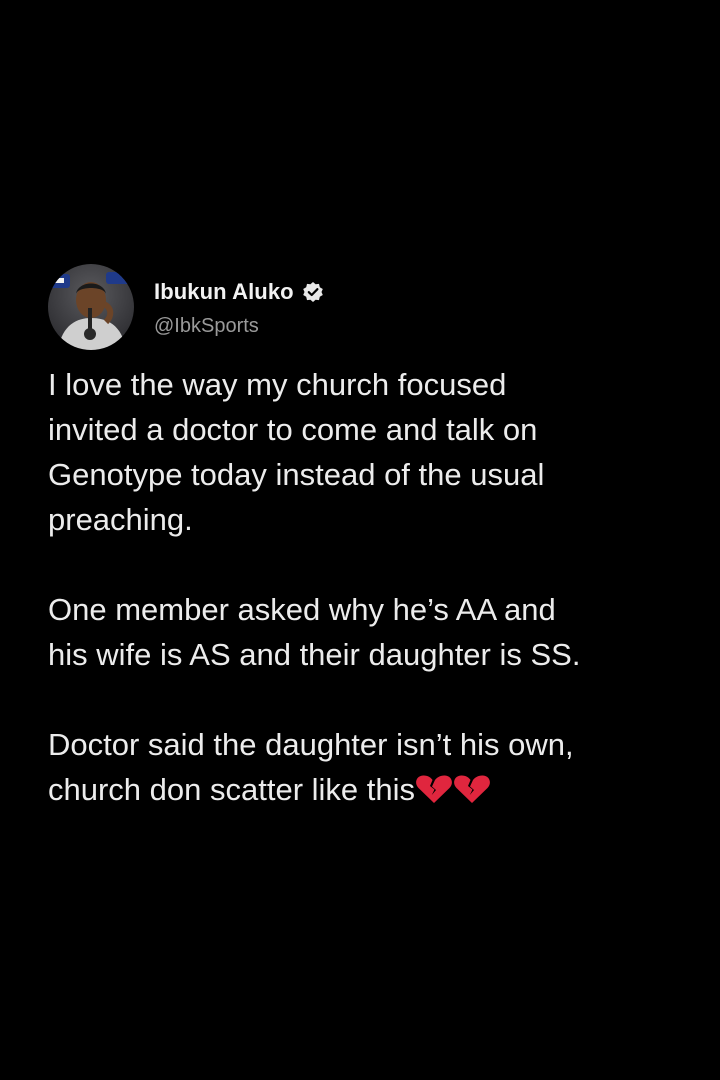  I want to click on author-info: Ibukun Aluko @IbkSports, so click(239, 307).